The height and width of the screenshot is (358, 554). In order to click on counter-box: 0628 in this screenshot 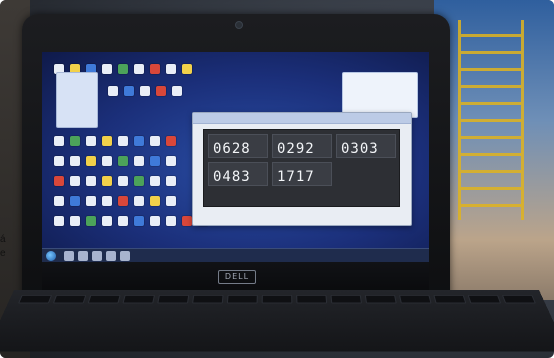, I will do `click(238, 146)`.